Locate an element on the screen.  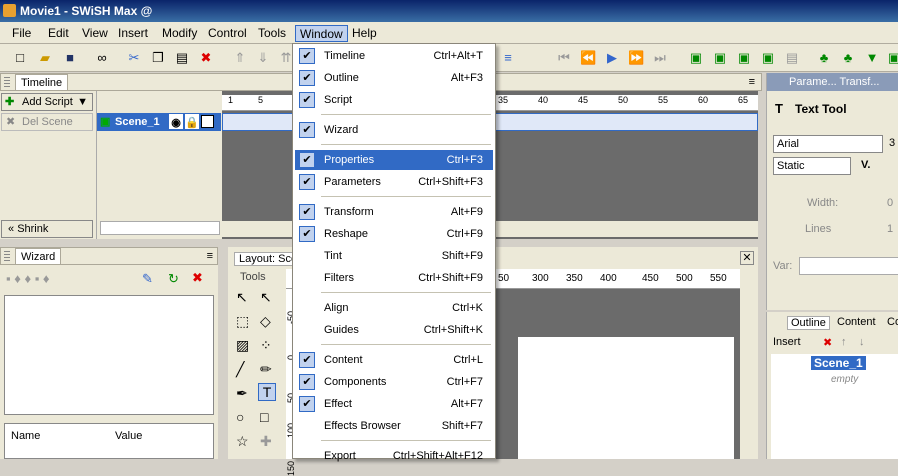
menu-item-tint: Tint Shift+F9 is located at coordinates (394, 256).